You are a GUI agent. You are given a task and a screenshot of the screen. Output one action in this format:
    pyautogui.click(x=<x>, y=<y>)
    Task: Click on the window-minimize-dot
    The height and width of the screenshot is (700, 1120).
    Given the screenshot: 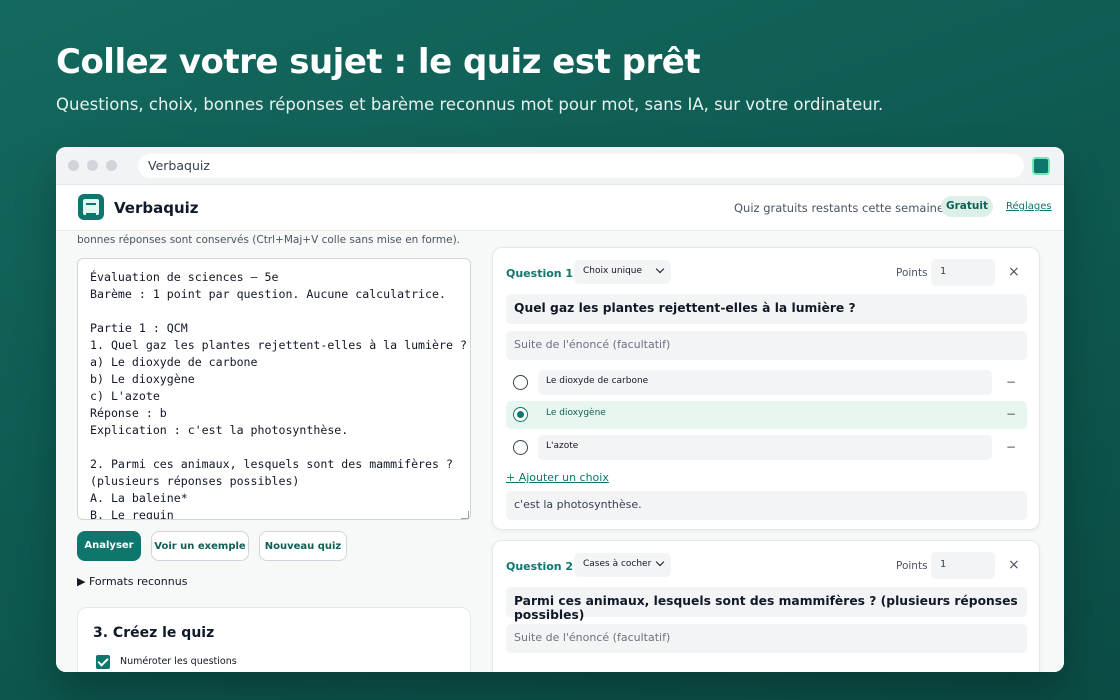 What is the action you would take?
    pyautogui.click(x=92, y=165)
    